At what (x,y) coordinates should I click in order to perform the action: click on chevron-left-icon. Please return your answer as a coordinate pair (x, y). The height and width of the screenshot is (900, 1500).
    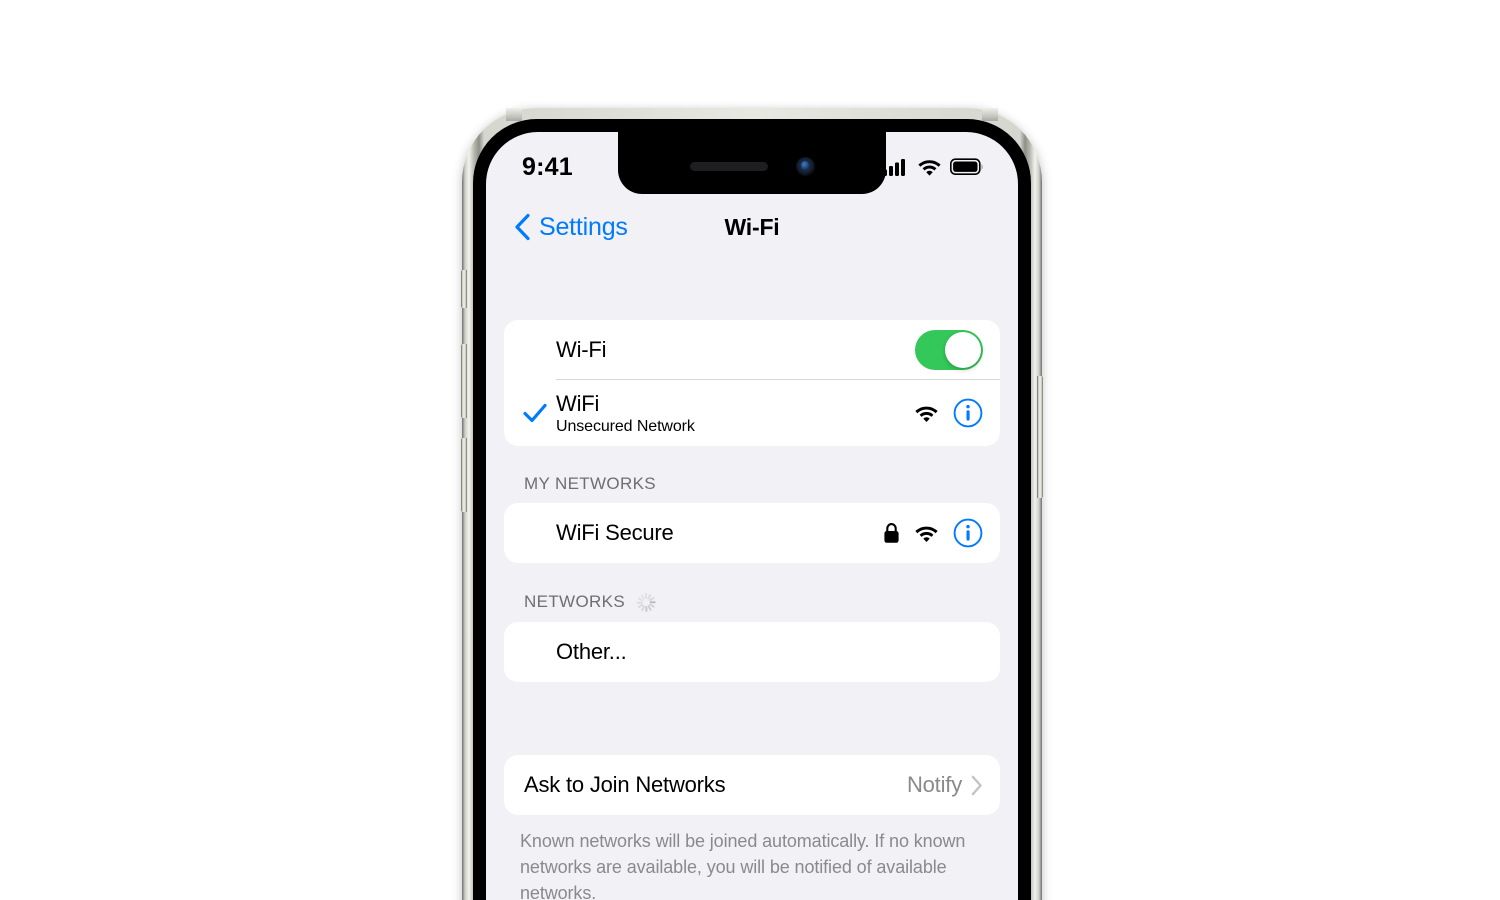
    Looking at the image, I should click on (522, 227).